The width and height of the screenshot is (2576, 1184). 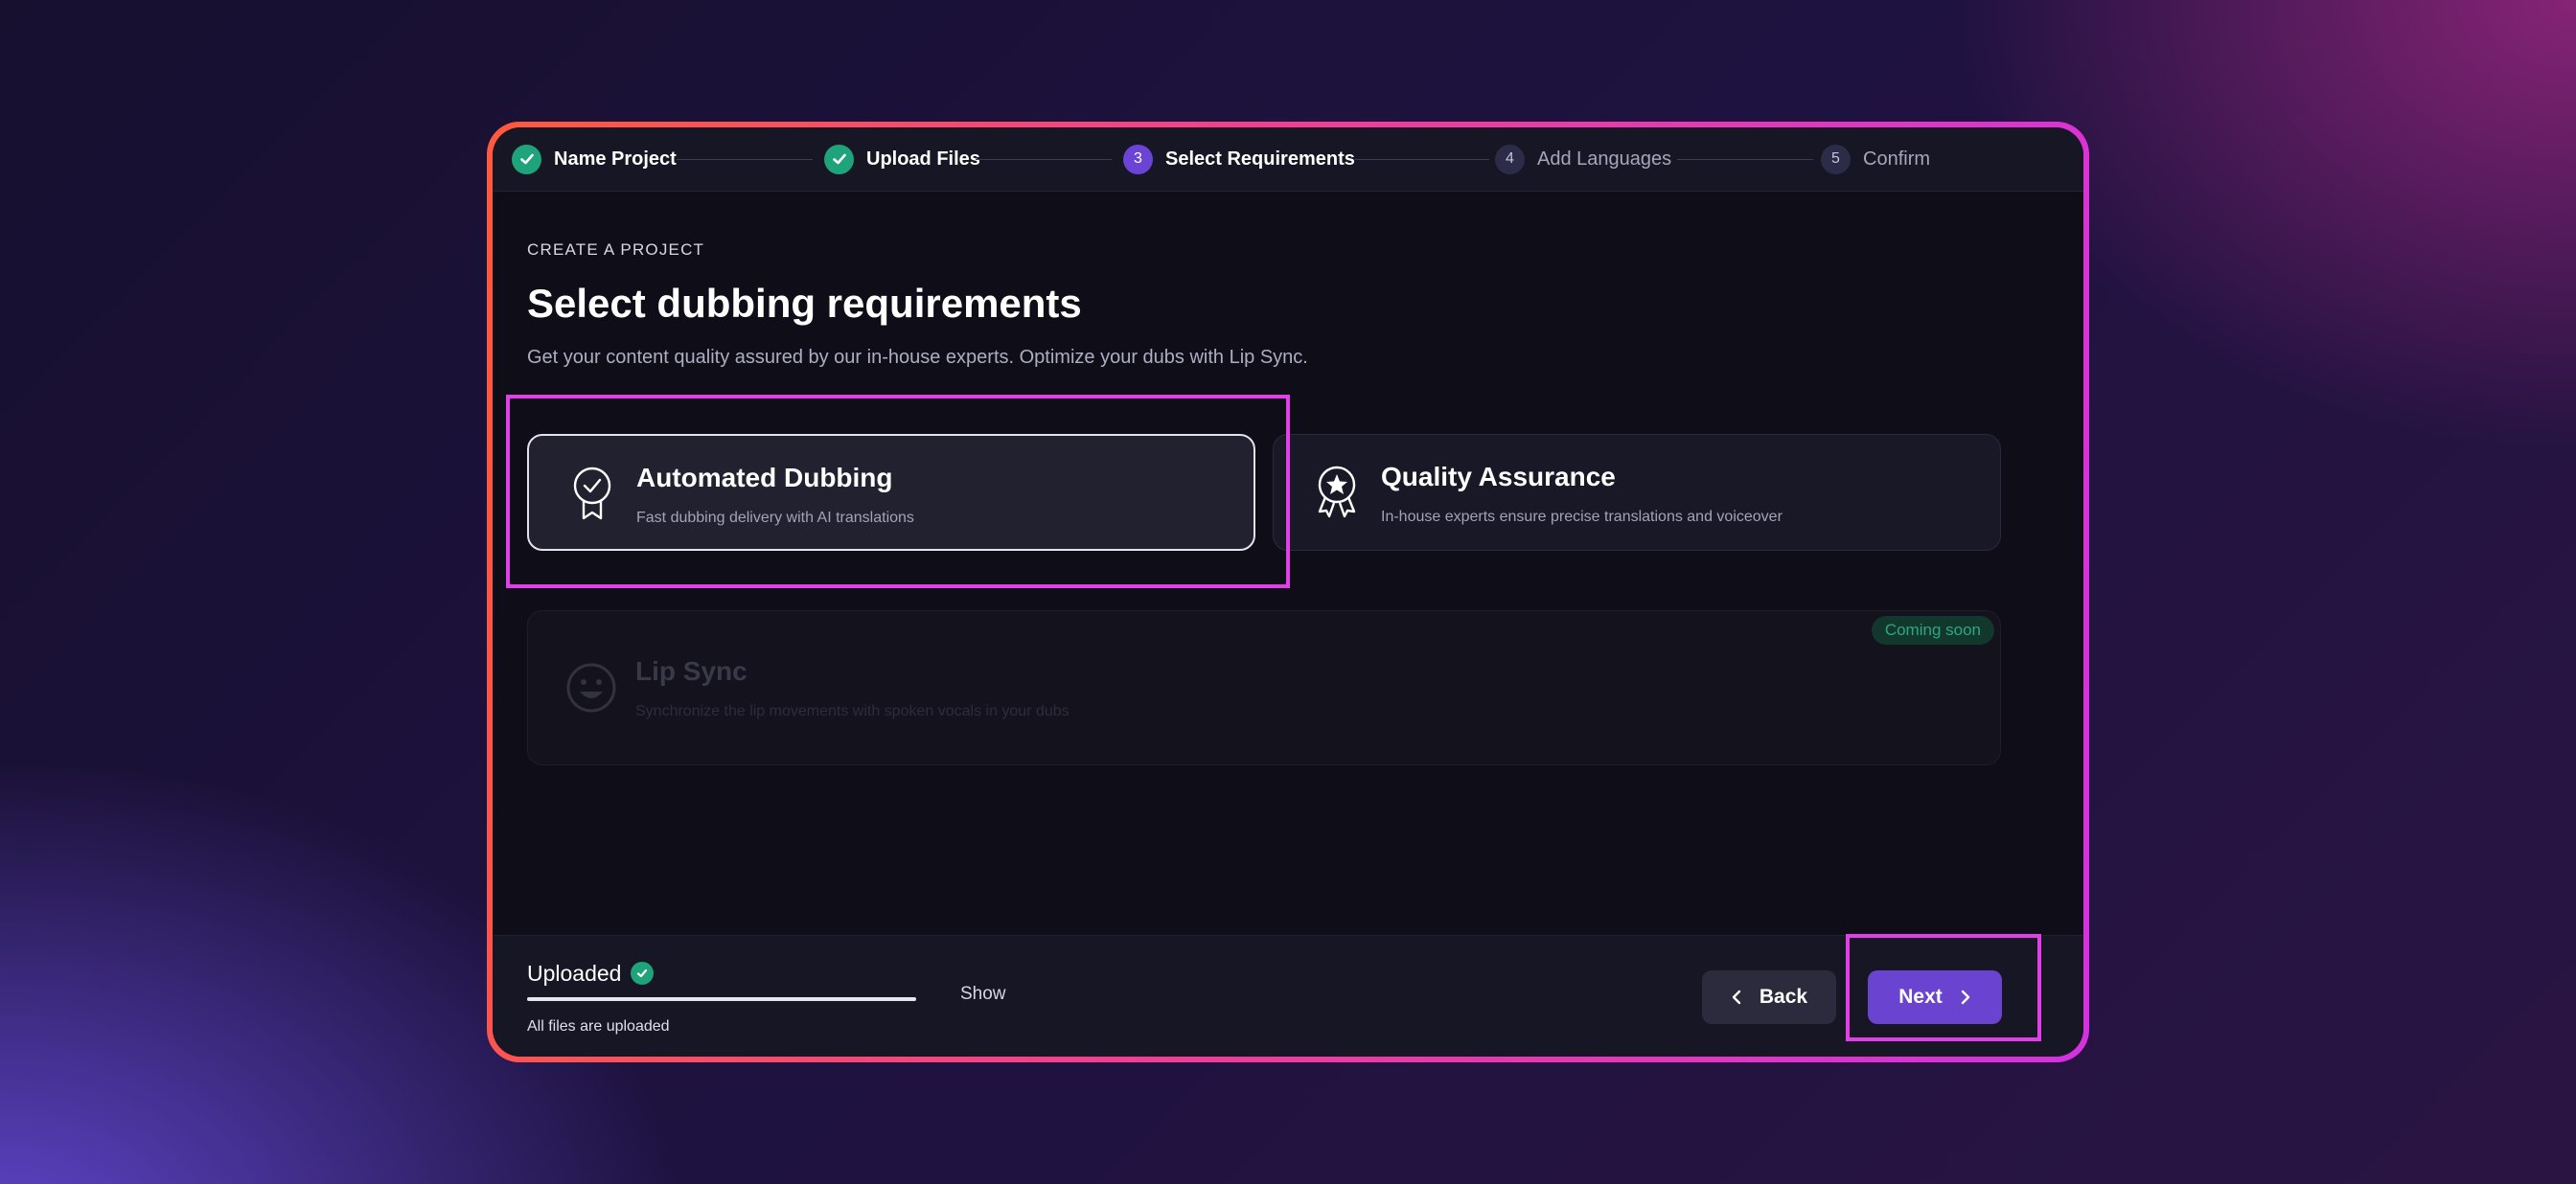 What do you see at coordinates (923, 159) in the screenshot?
I see `step-label: Upload Files` at bounding box center [923, 159].